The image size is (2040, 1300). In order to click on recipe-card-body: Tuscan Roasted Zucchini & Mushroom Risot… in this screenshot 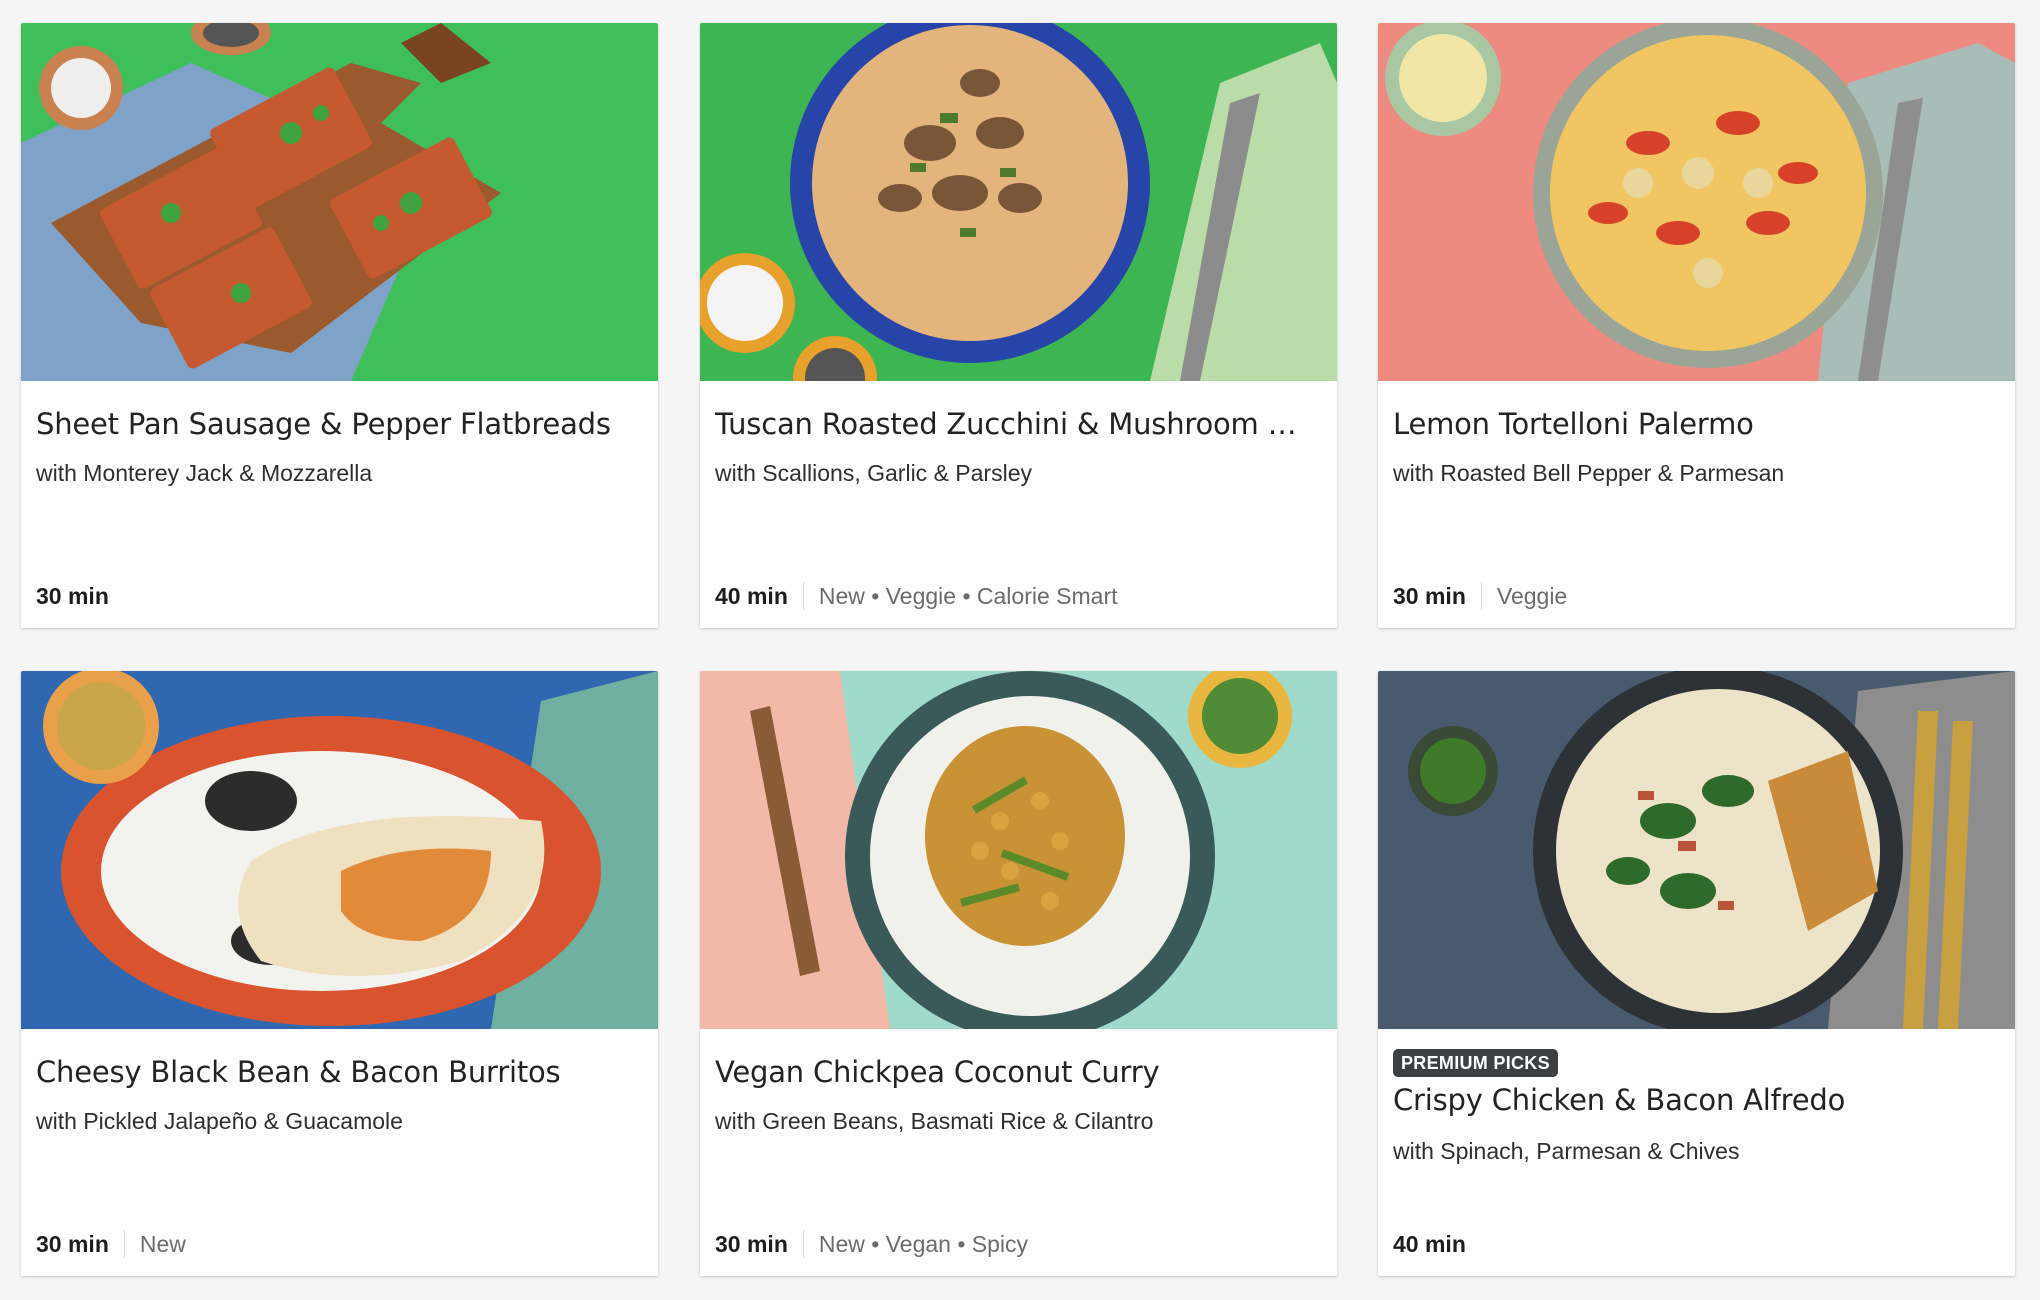, I will do `click(1018, 504)`.